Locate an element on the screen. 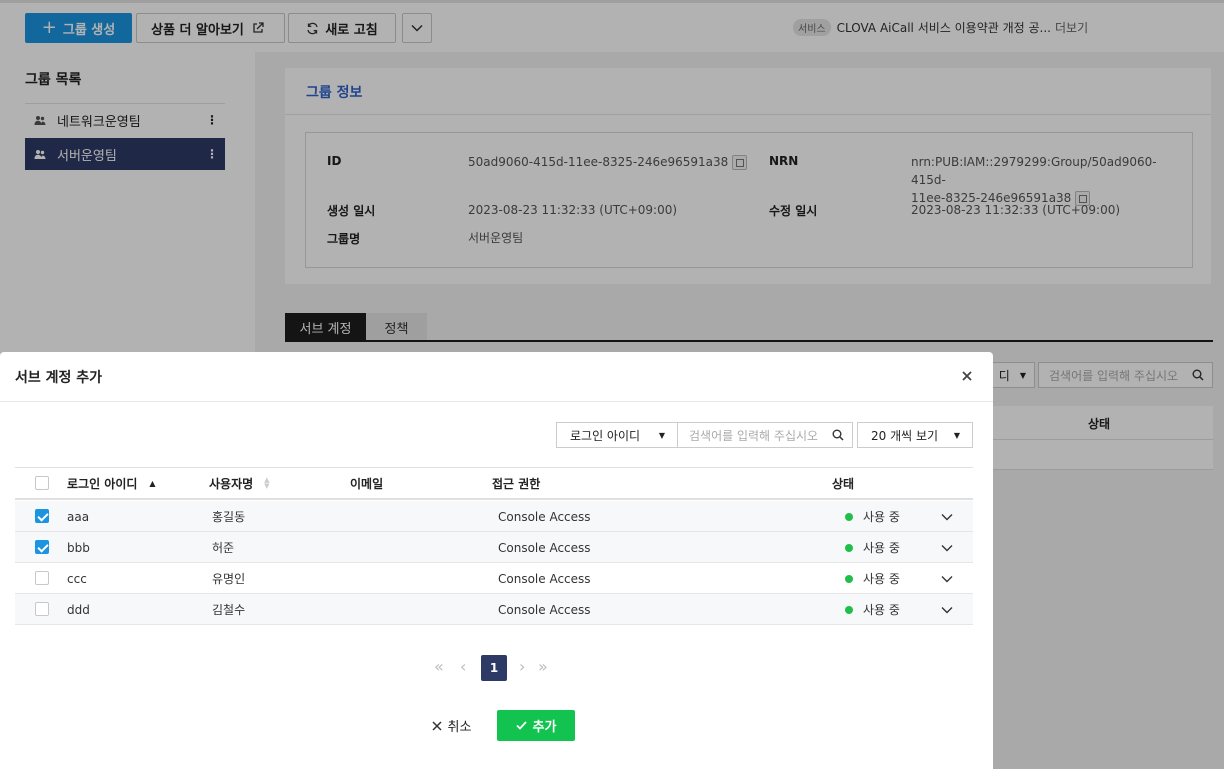 Image resolution: width=1224 pixels, height=769 pixels. page-size-label: 20 개씩 보기 is located at coordinates (905, 435).